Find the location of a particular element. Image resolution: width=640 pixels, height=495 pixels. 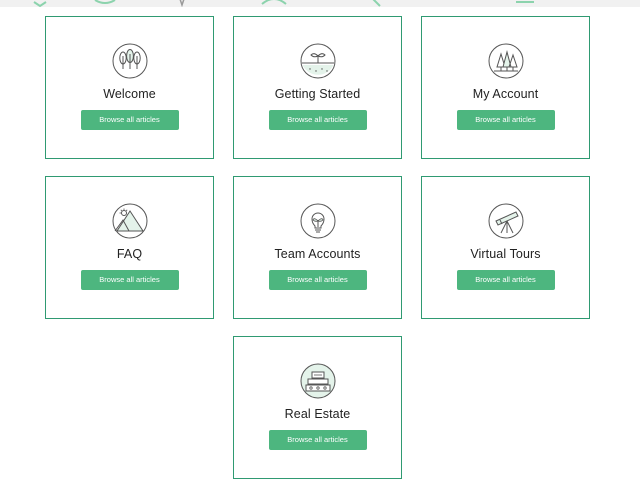

house-icon is located at coordinates (318, 381).